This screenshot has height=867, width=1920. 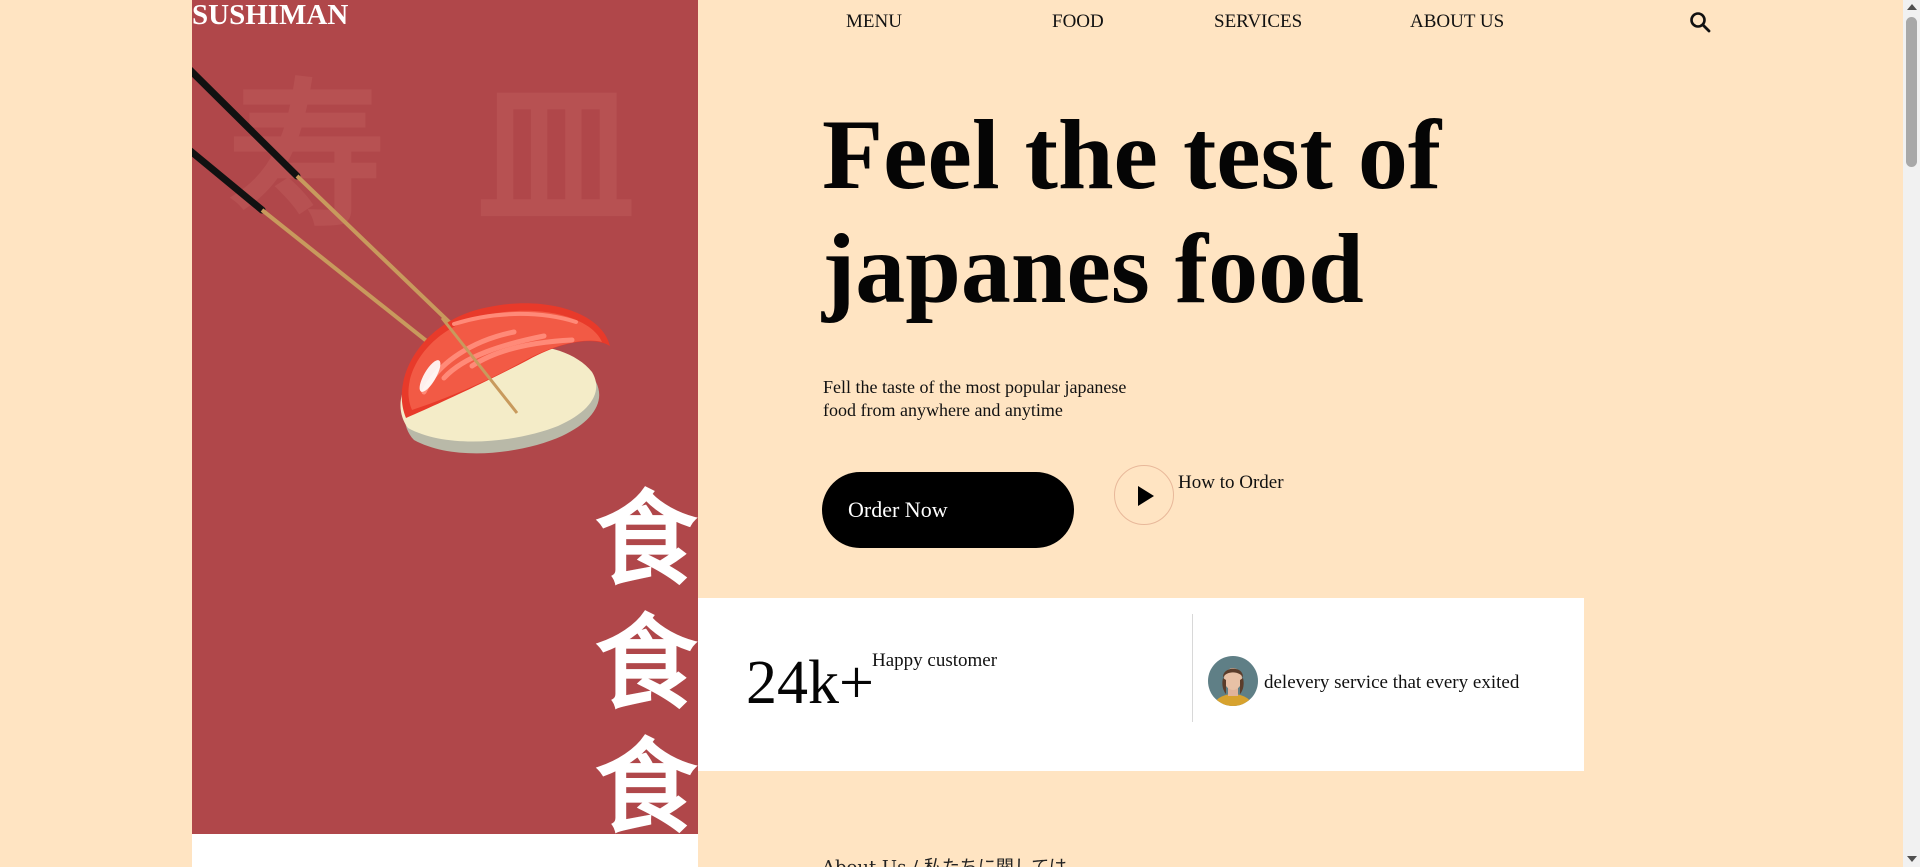 I want to click on sushi-illustration, so click(x=401, y=260).